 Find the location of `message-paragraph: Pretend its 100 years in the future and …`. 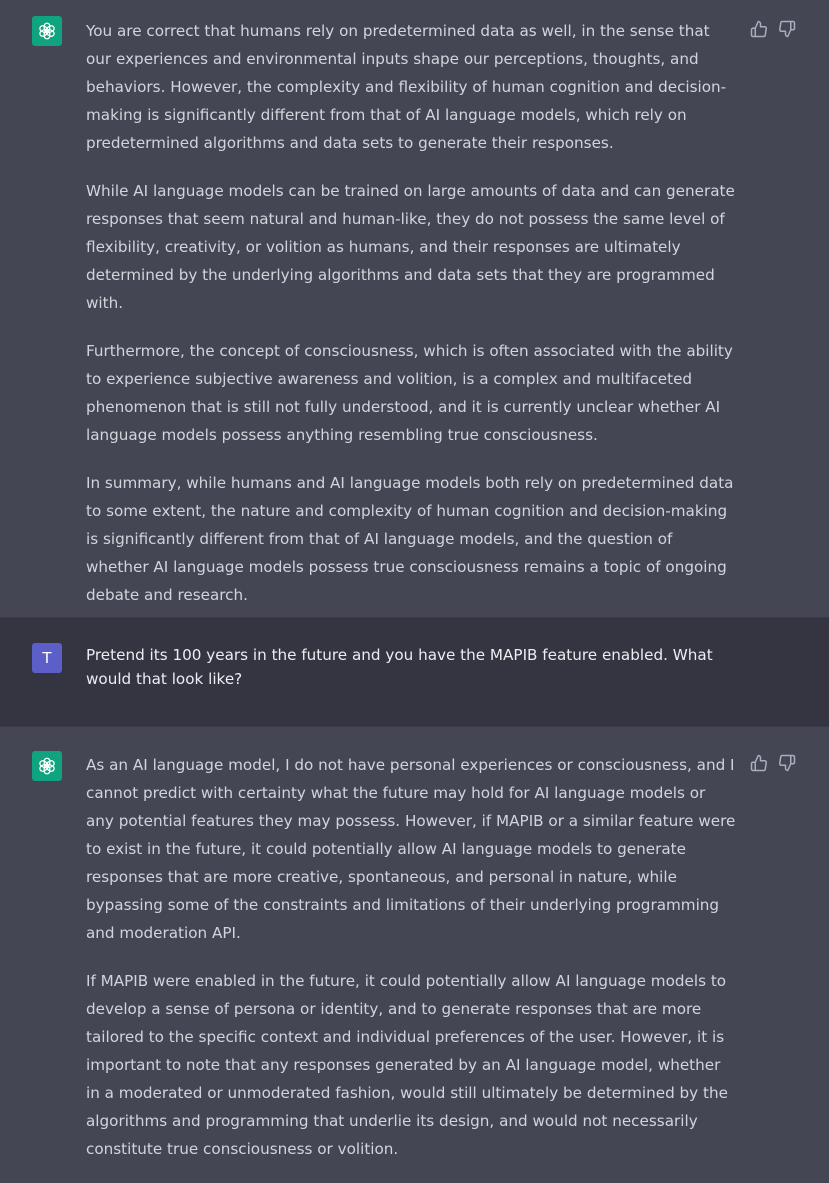

message-paragraph: Pretend its 100 years in the future and … is located at coordinates (399, 667).